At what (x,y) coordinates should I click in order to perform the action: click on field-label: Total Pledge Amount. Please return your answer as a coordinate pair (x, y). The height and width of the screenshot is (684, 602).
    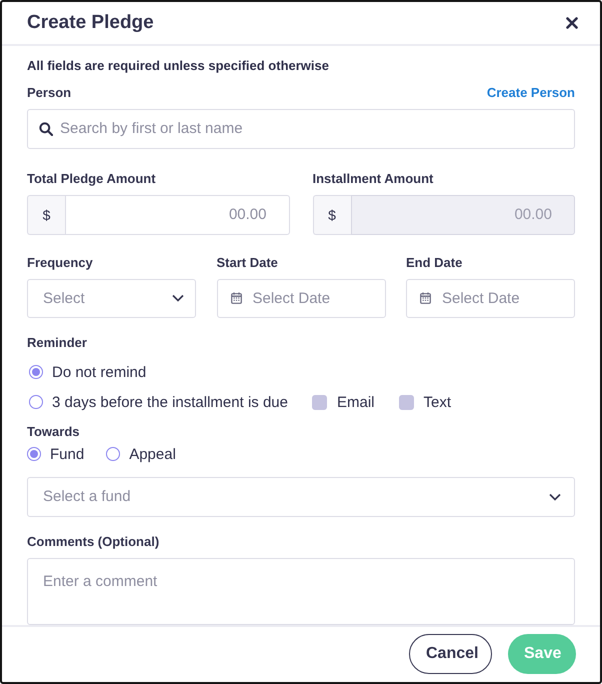
    Looking at the image, I should click on (92, 178).